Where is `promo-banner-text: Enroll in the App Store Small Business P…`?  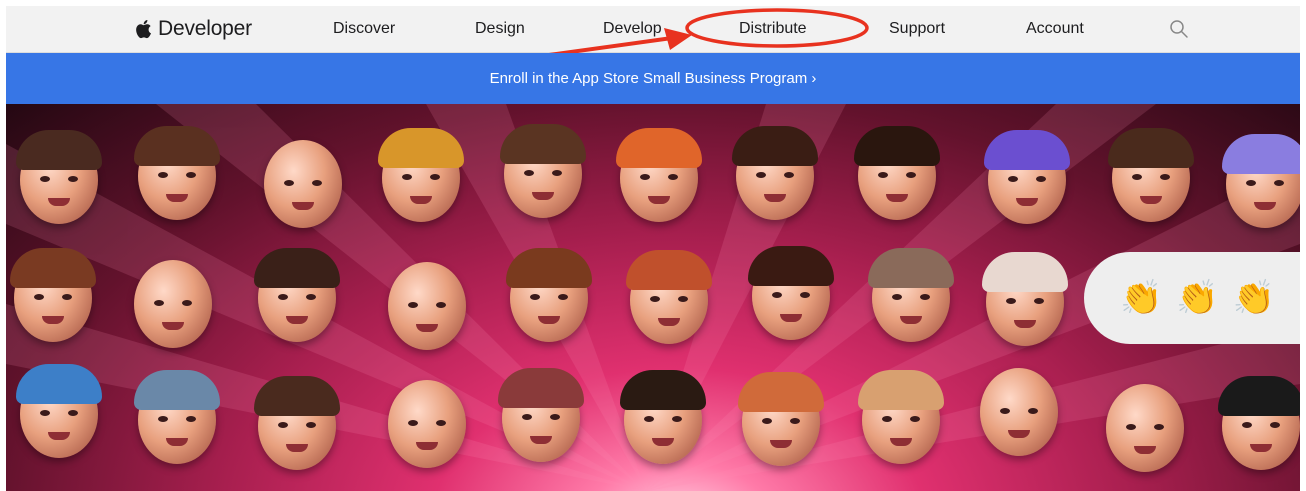 promo-banner-text: Enroll in the App Store Small Business P… is located at coordinates (653, 78).